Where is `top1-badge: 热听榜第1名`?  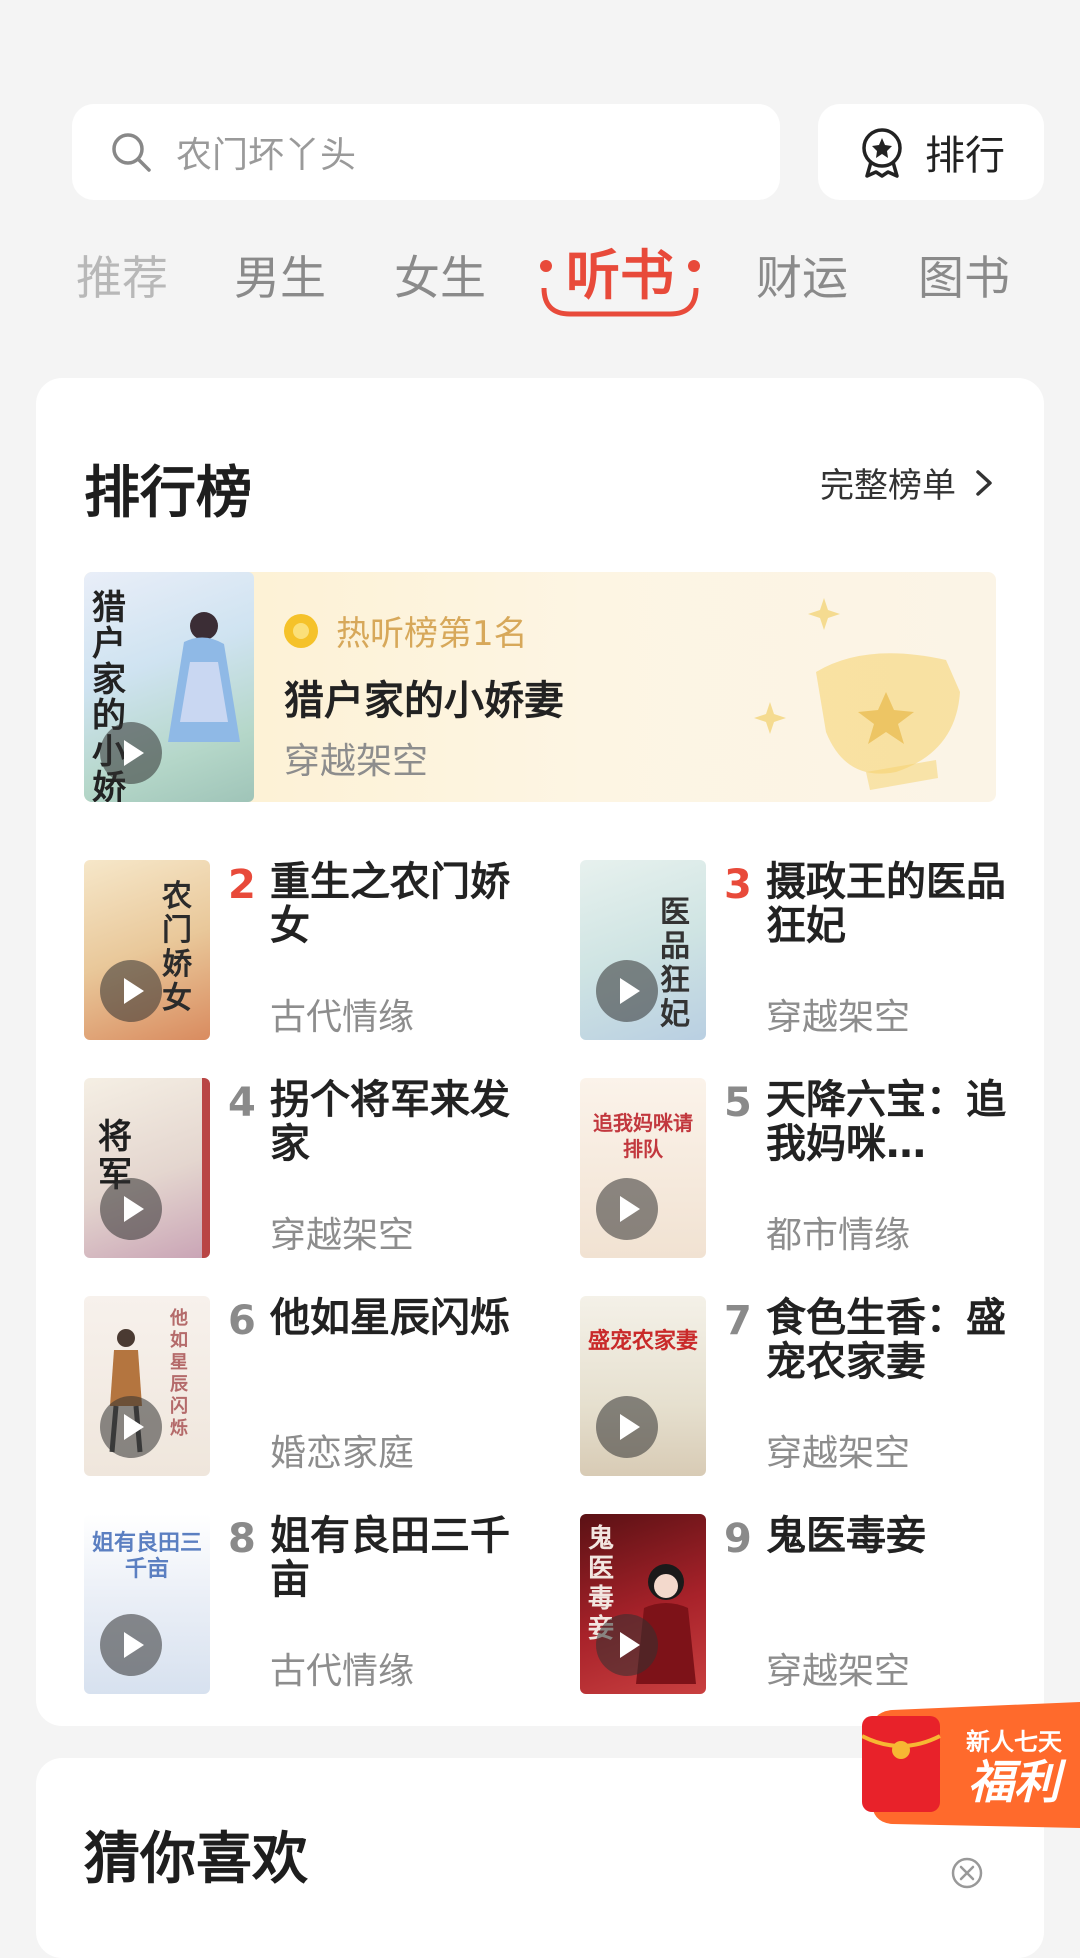 top1-badge: 热听榜第1名 is located at coordinates (432, 634).